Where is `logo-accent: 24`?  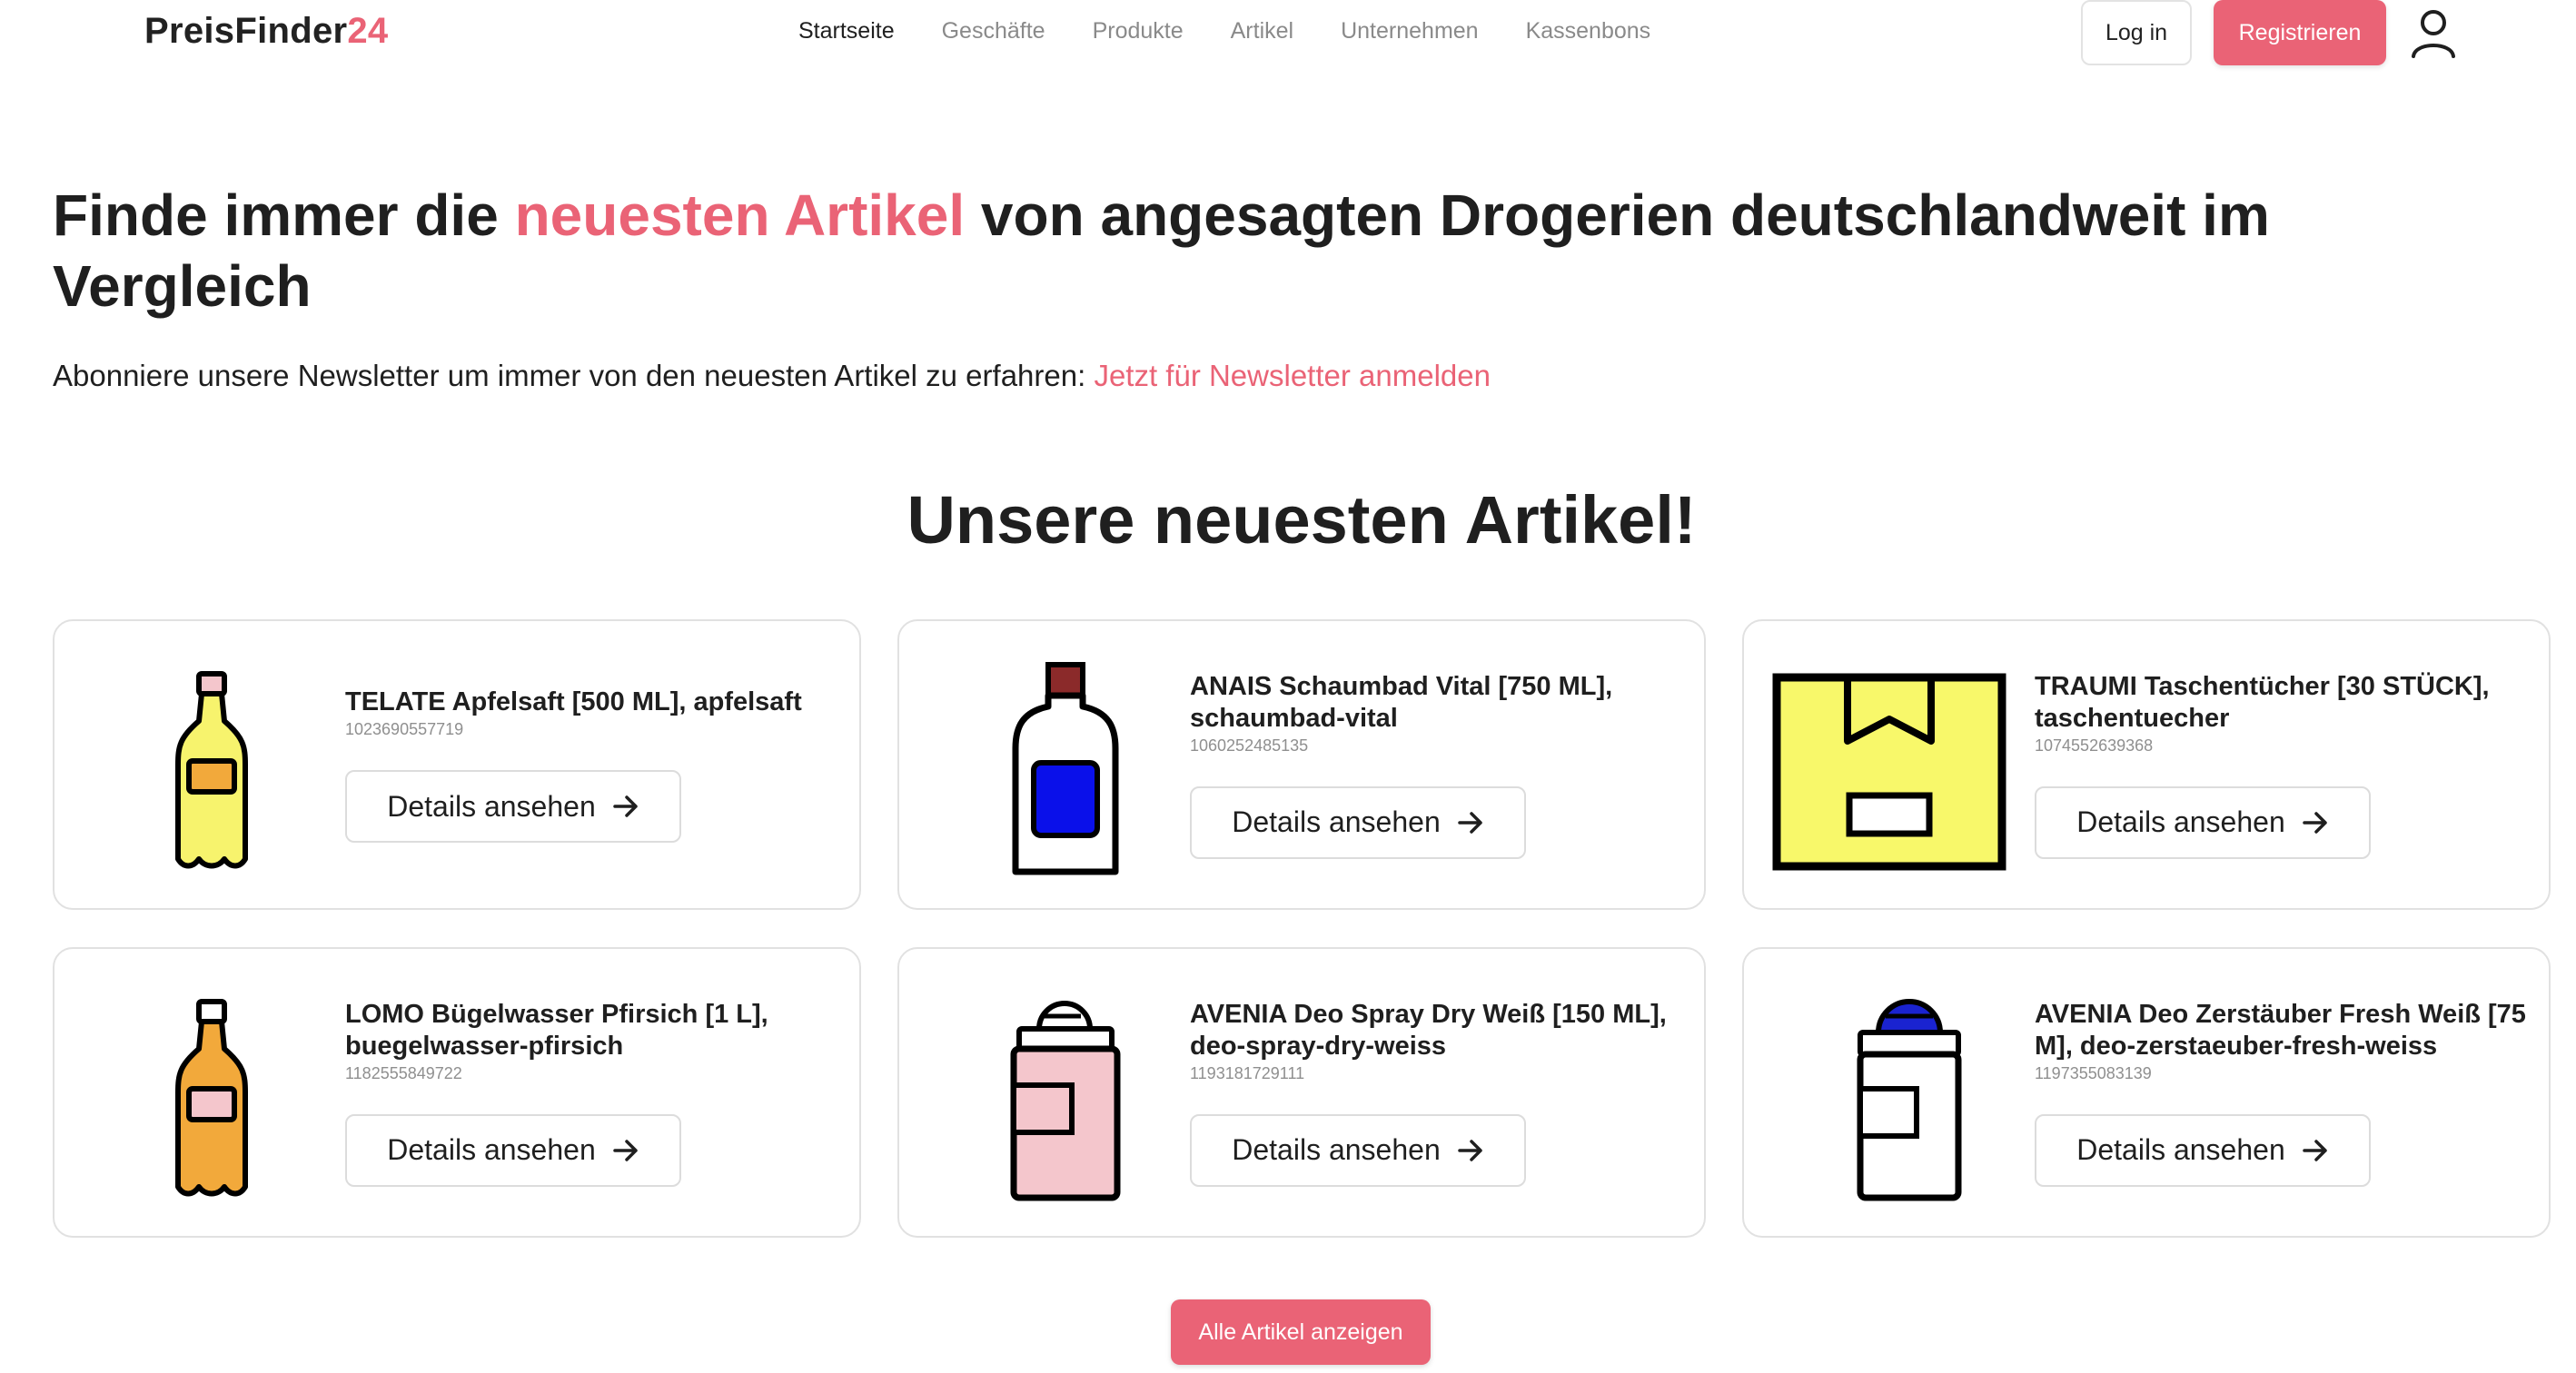
logo-accent: 24 is located at coordinates (368, 31).